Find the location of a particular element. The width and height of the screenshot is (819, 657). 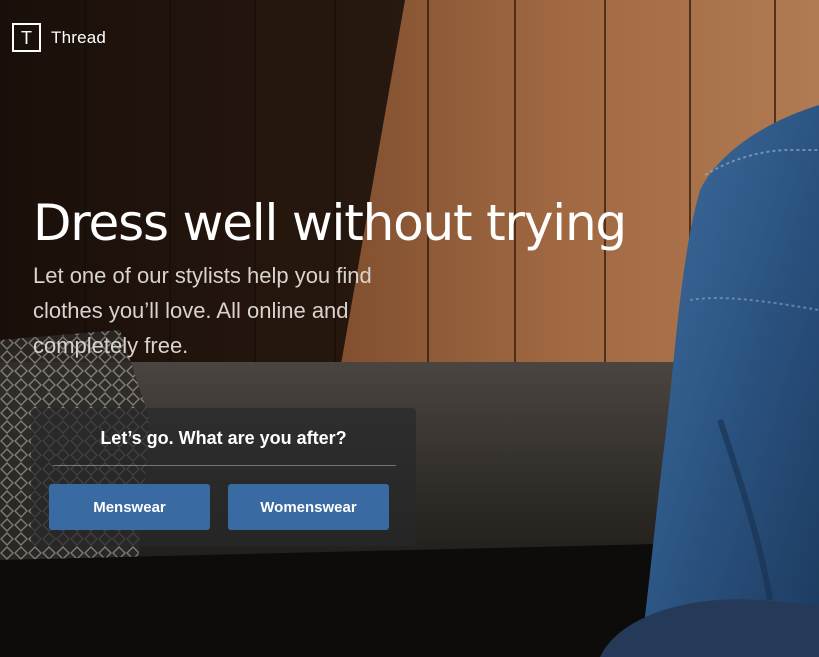

womenswear-button: Womenswear is located at coordinates (308, 507).